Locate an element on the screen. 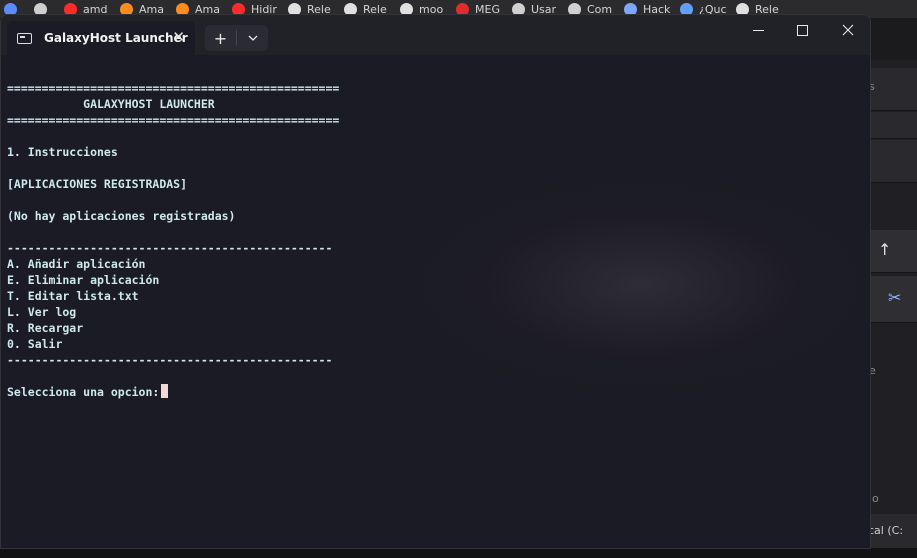  background-cut-row: ✂ is located at coordinates (892, 299).